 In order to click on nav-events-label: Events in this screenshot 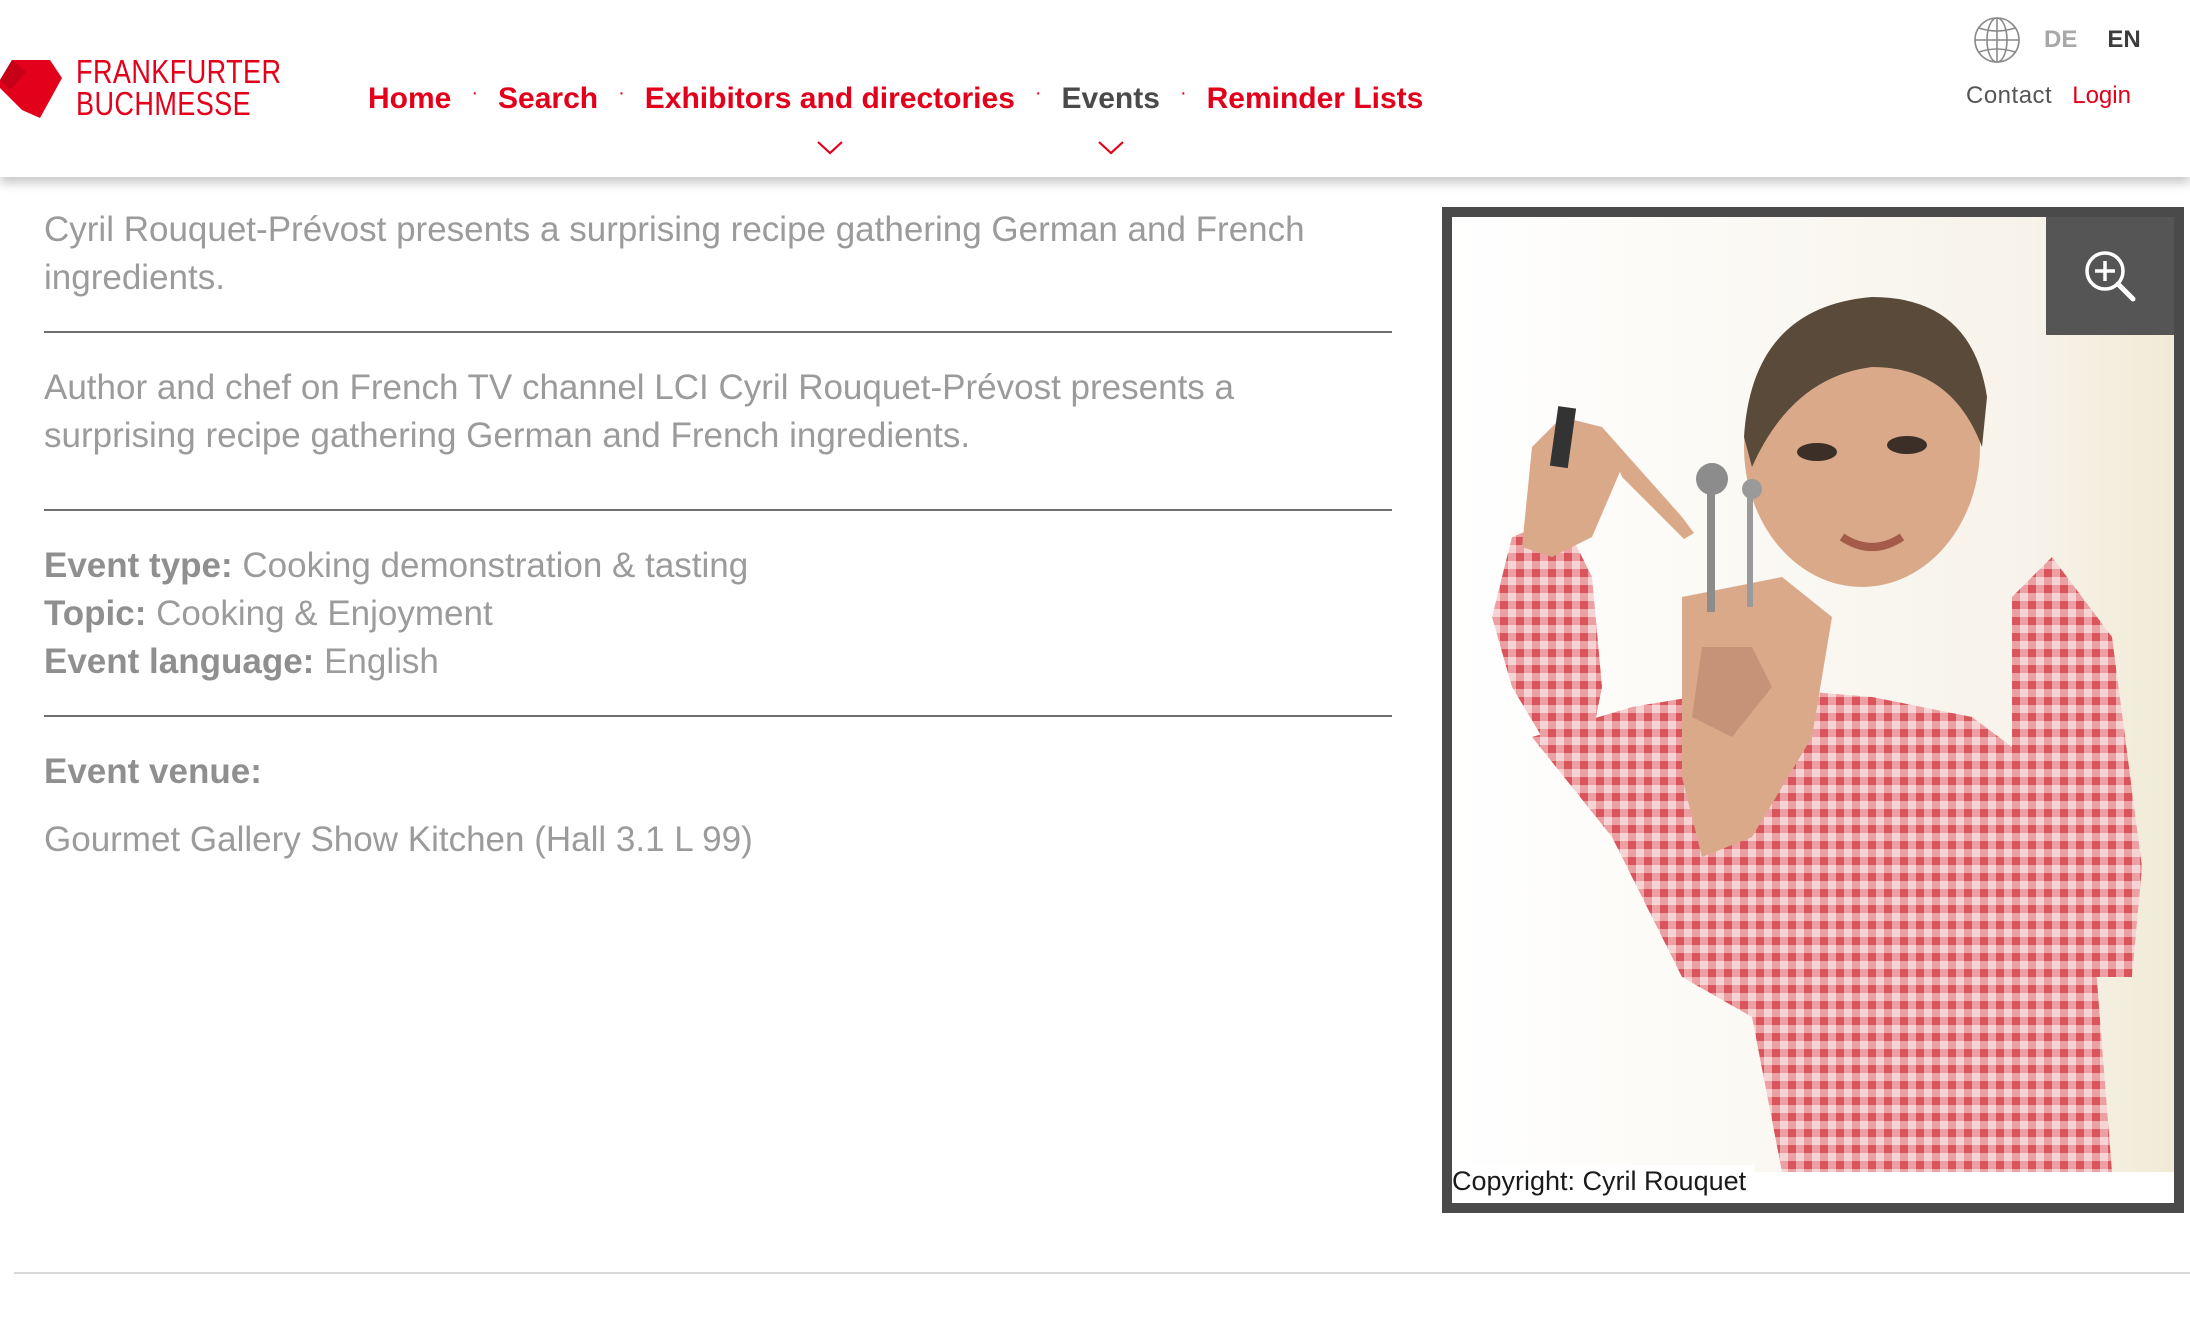, I will do `click(1110, 98)`.